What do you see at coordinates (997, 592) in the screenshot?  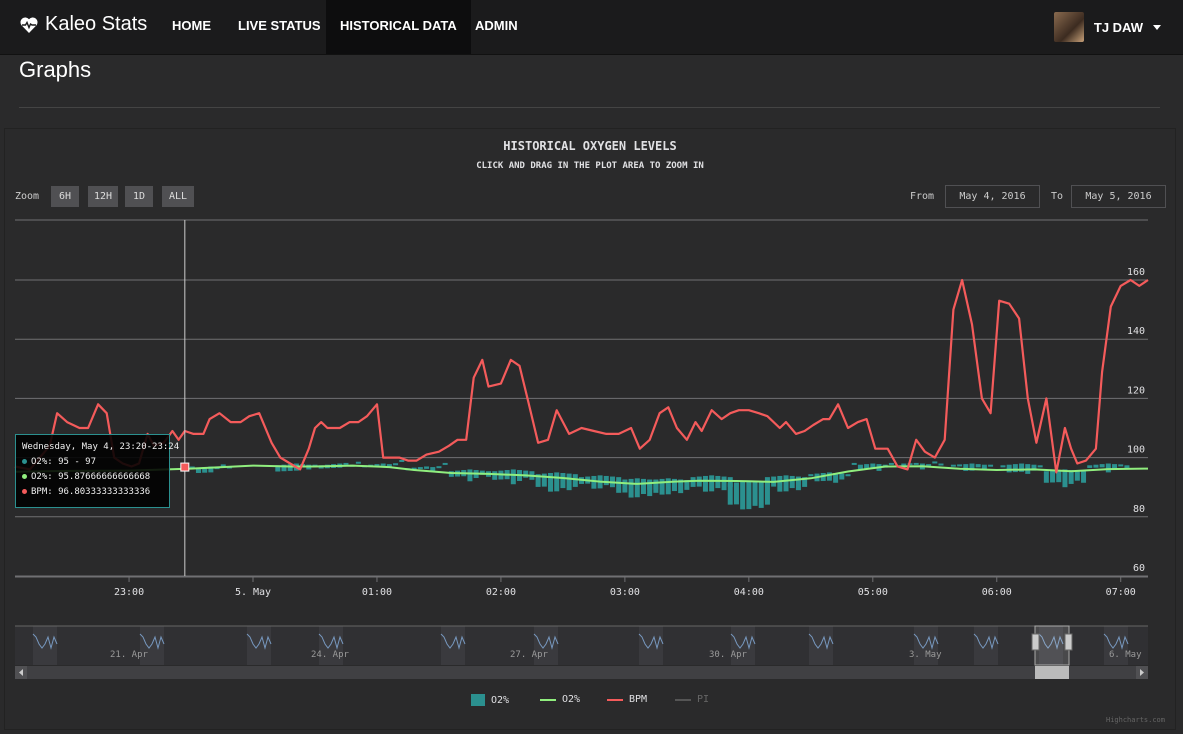 I see `x-tick-label: 06:00` at bounding box center [997, 592].